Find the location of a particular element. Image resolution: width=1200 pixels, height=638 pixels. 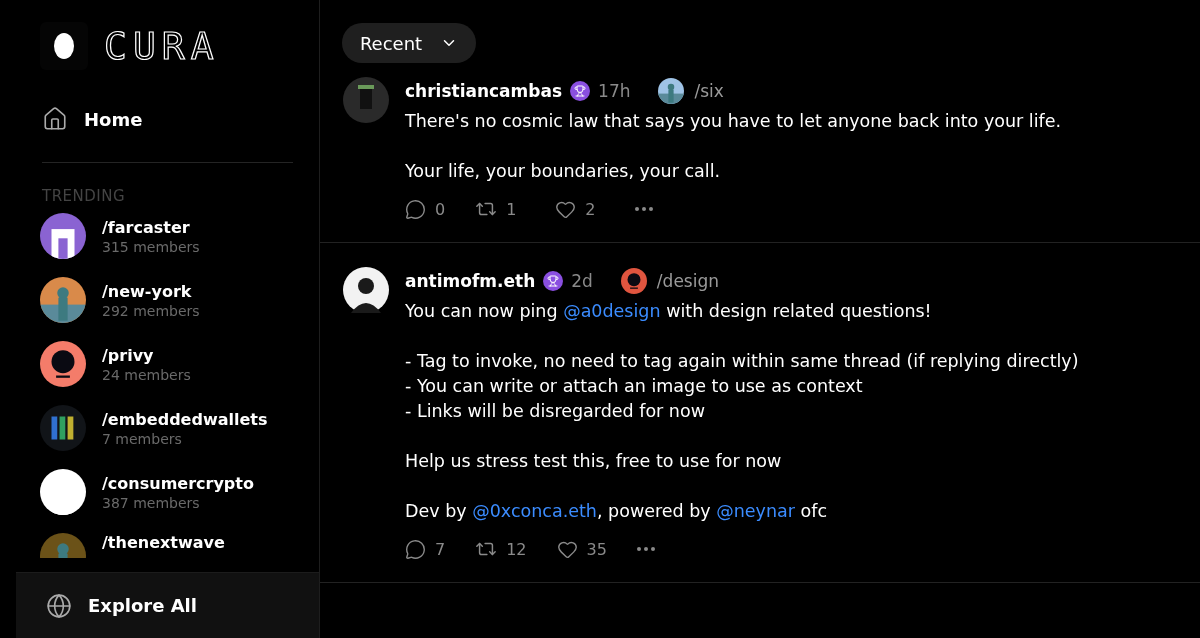

channel-link: /new-york is located at coordinates (151, 291).